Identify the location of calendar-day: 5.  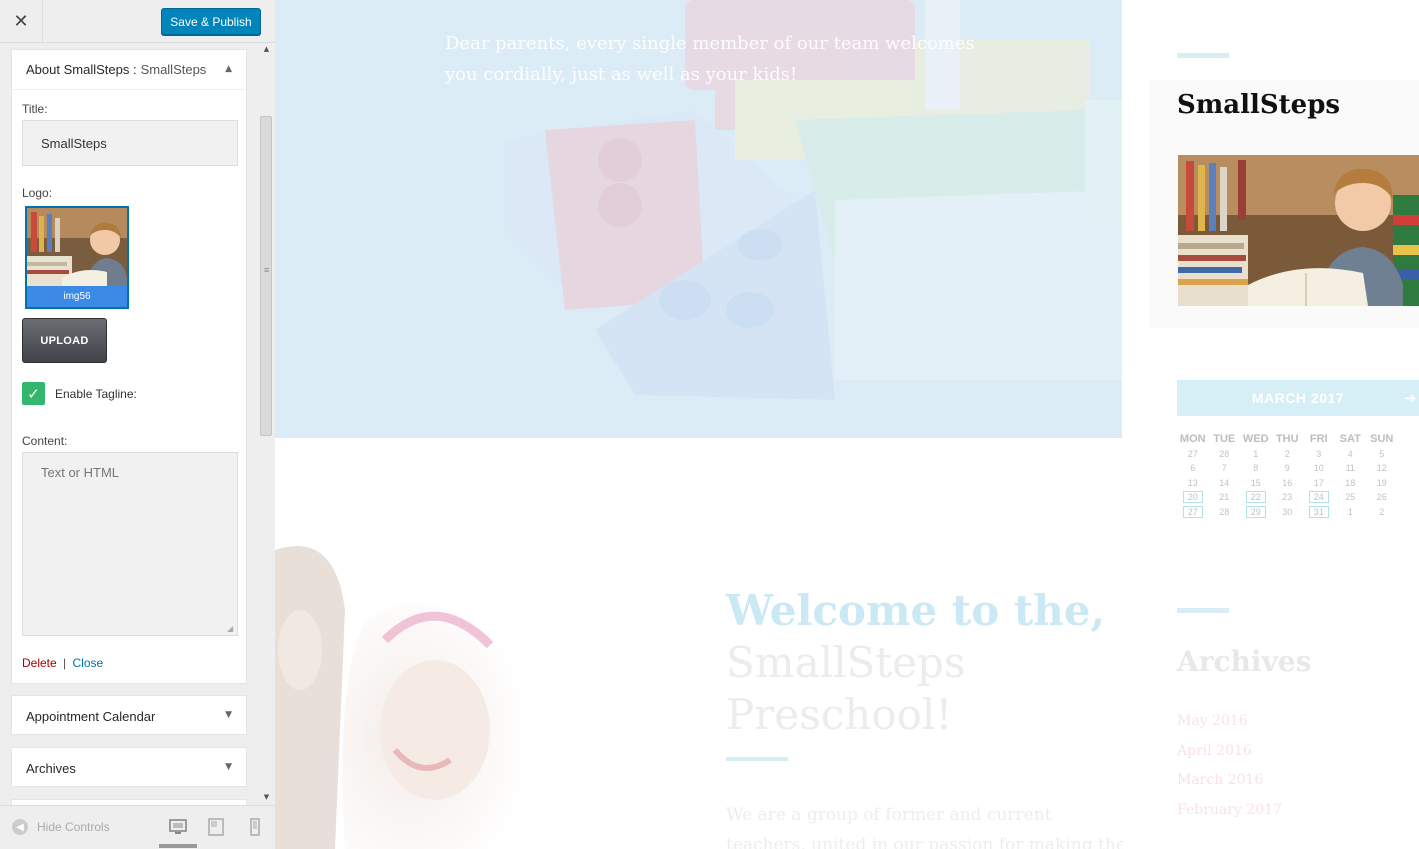
(1382, 454).